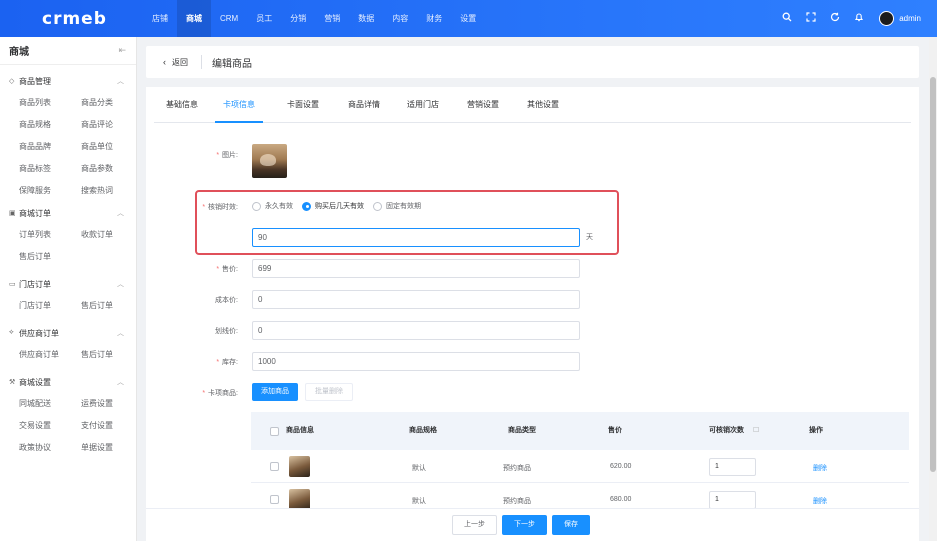  Describe the element at coordinates (229, 18) in the screenshot. I see `topnav-item-crm: CRM` at that location.